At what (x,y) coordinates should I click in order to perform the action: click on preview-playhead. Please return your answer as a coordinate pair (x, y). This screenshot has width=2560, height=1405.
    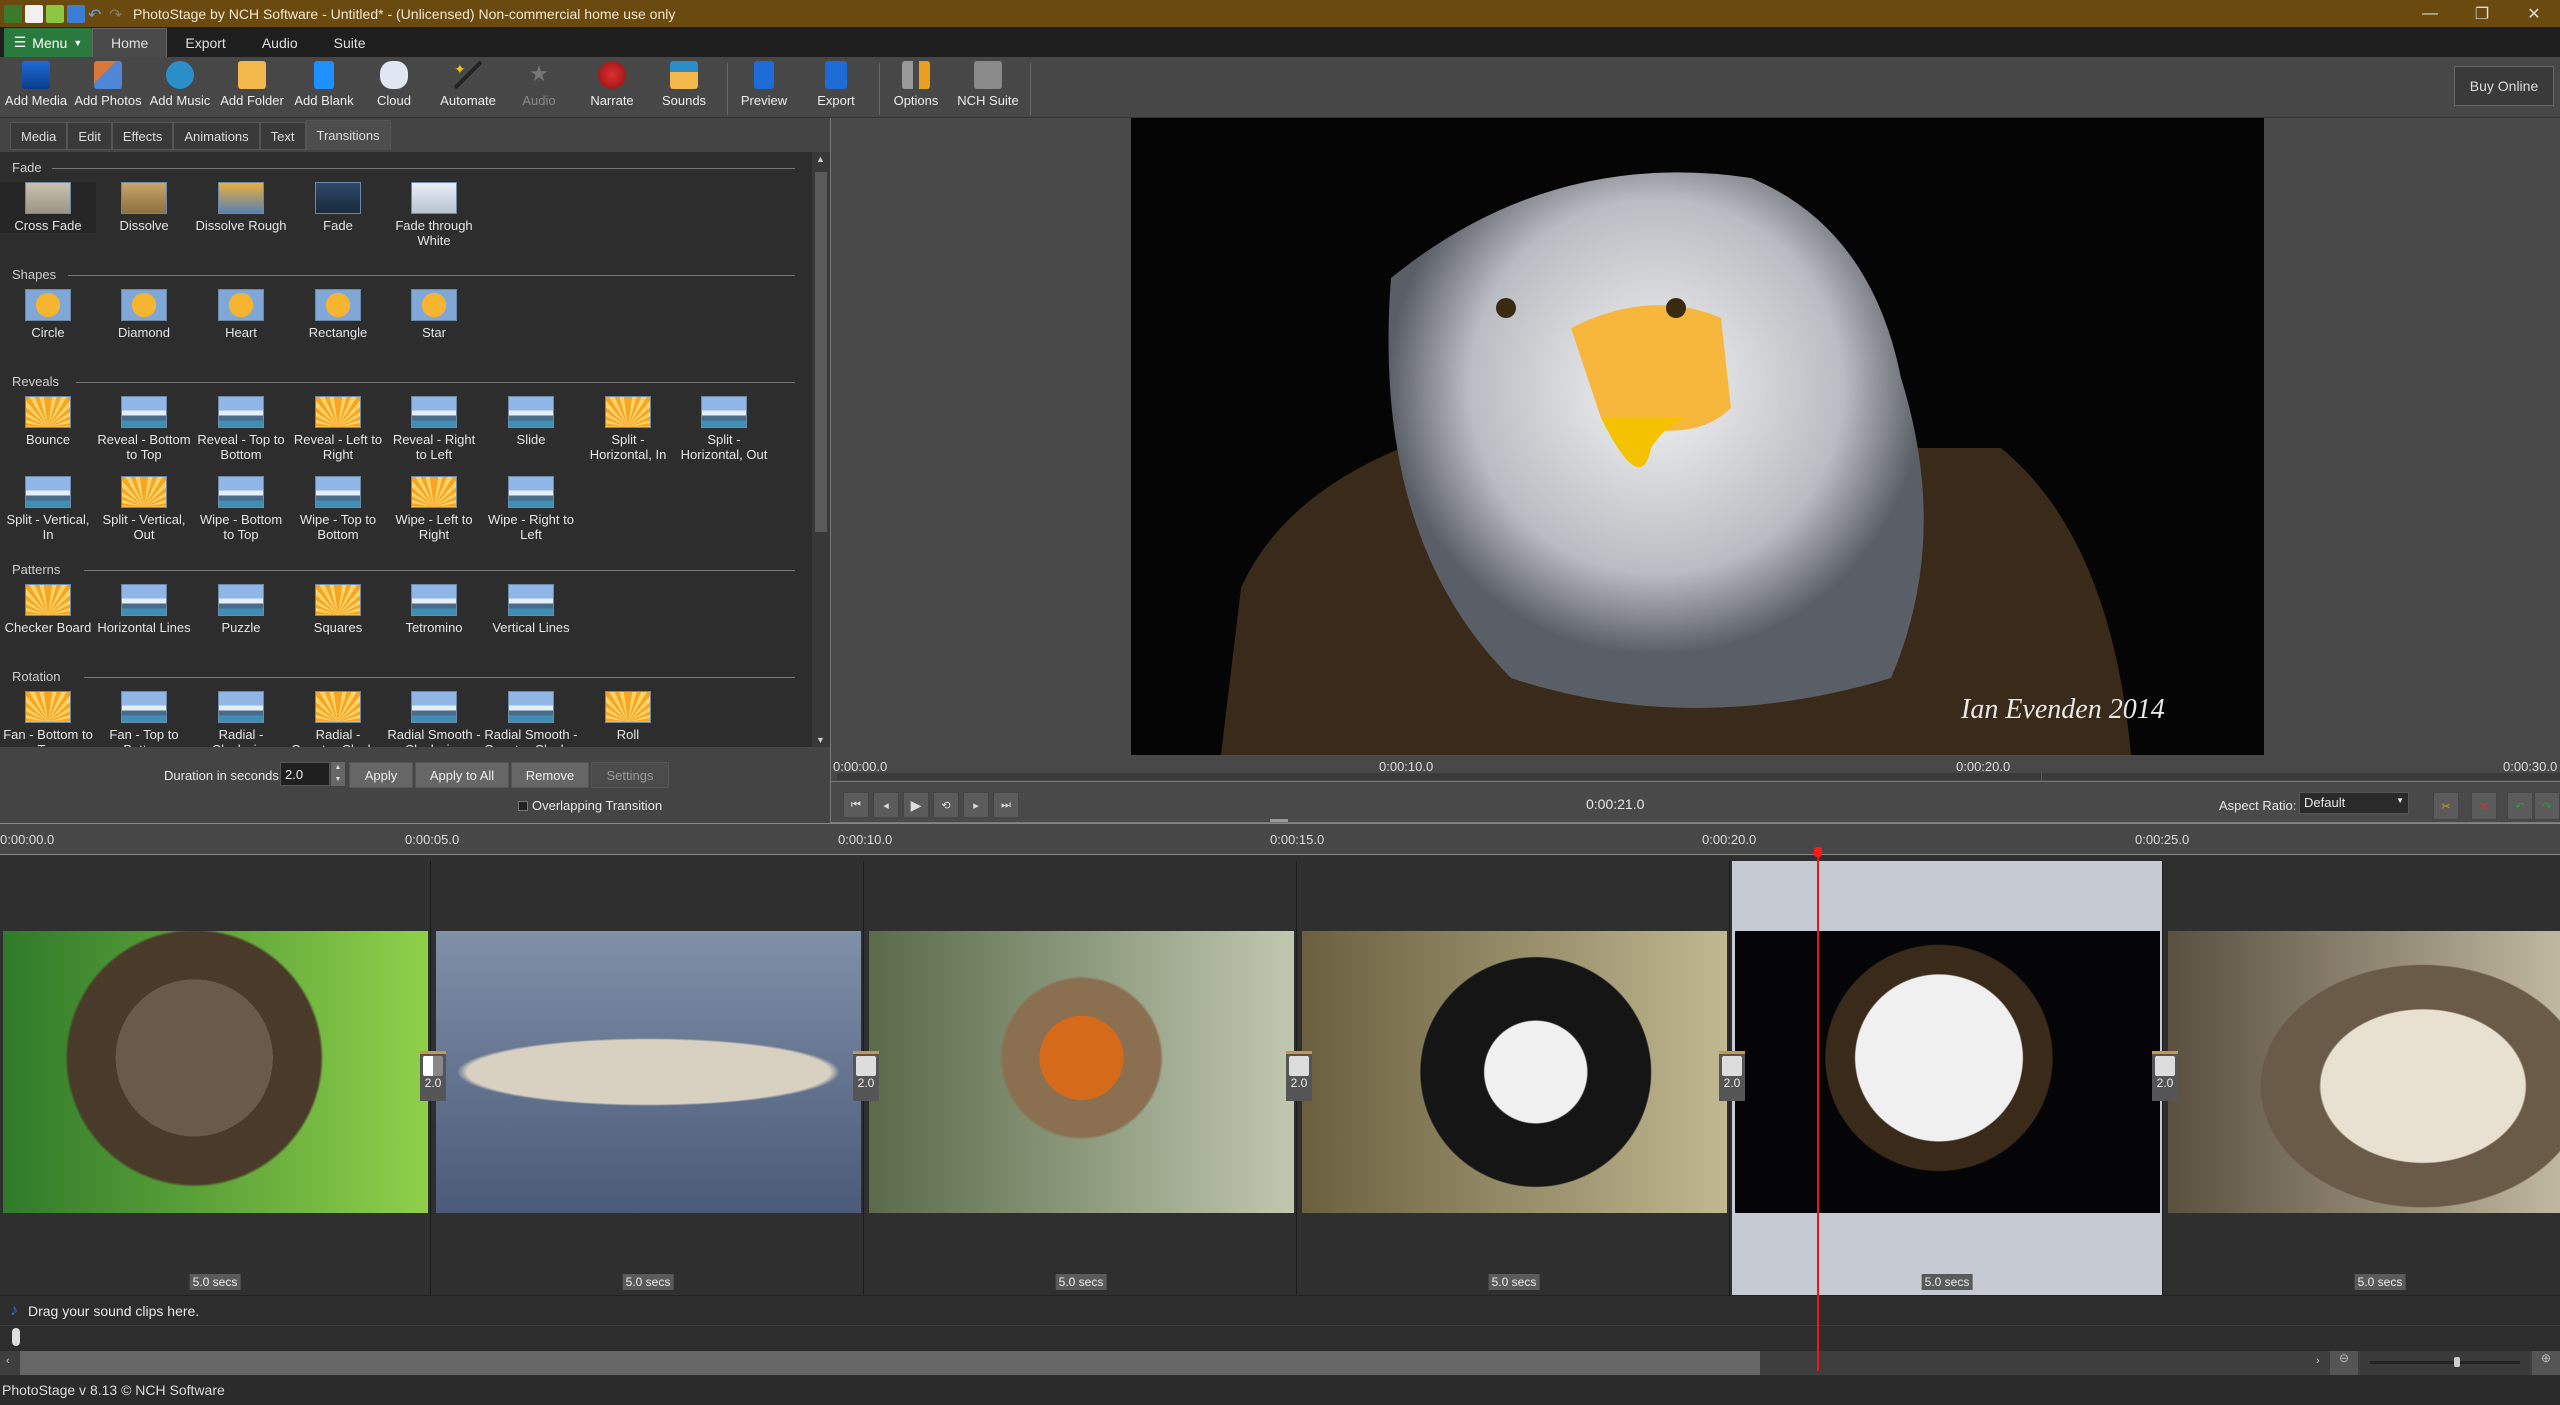
    Looking at the image, I should click on (2041, 776).